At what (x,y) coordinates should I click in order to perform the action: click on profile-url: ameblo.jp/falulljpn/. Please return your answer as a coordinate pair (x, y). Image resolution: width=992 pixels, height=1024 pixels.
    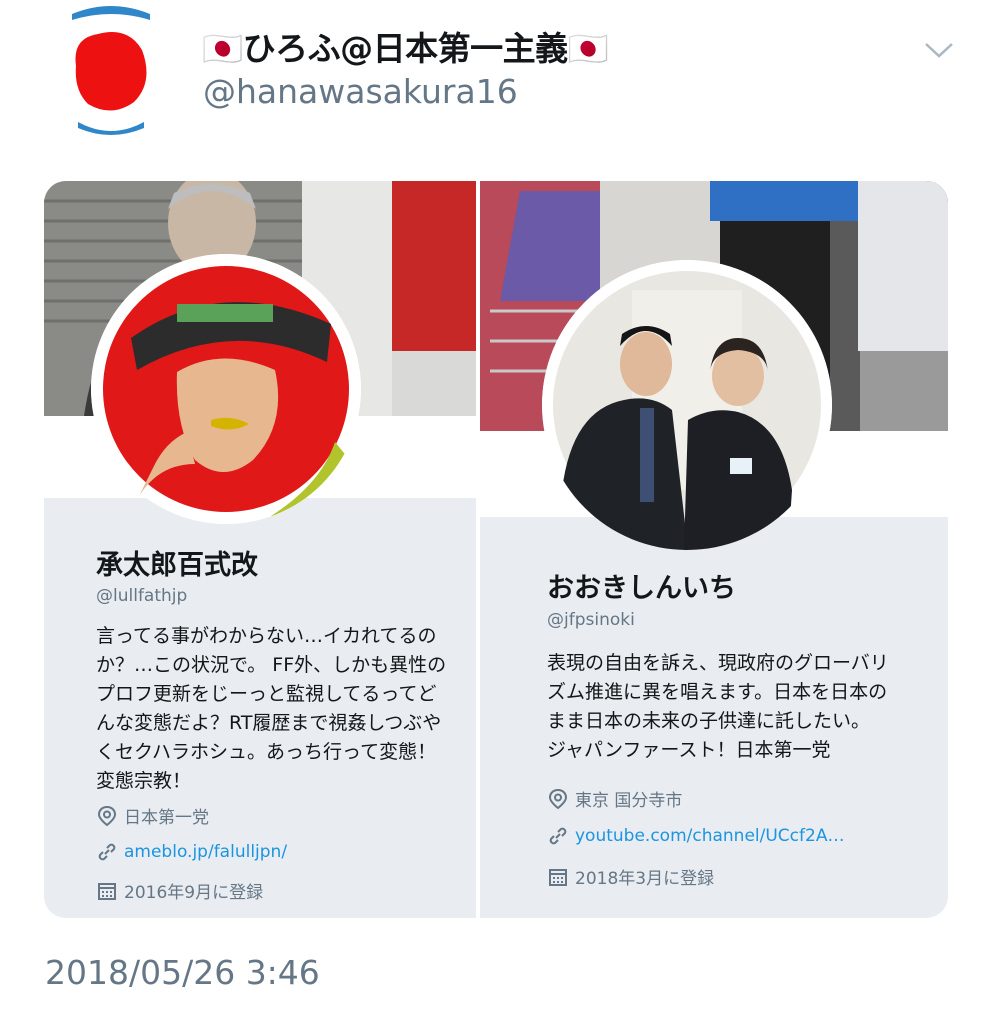
    Looking at the image, I should click on (191, 852).